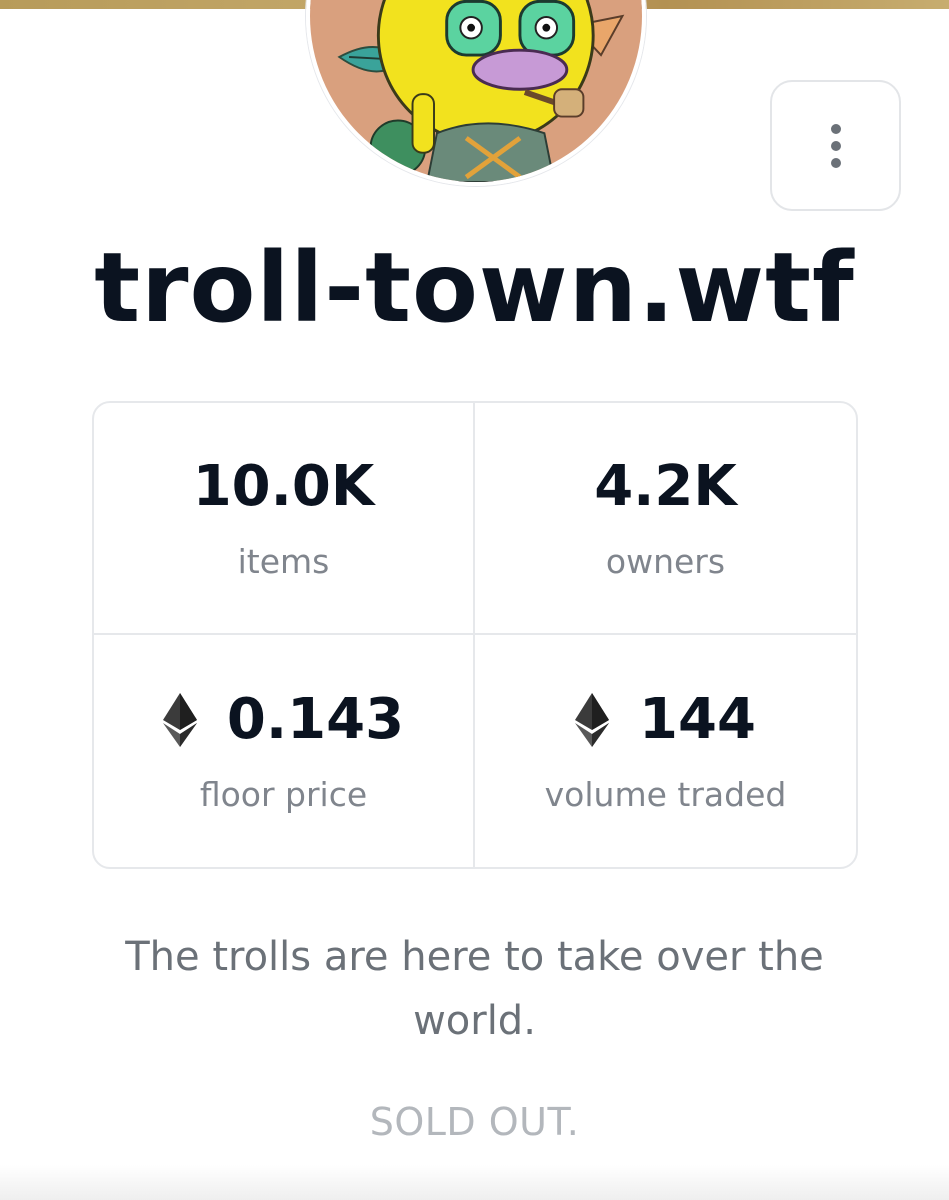  I want to click on stat-floor-price-value-row: 0.143, so click(283, 719).